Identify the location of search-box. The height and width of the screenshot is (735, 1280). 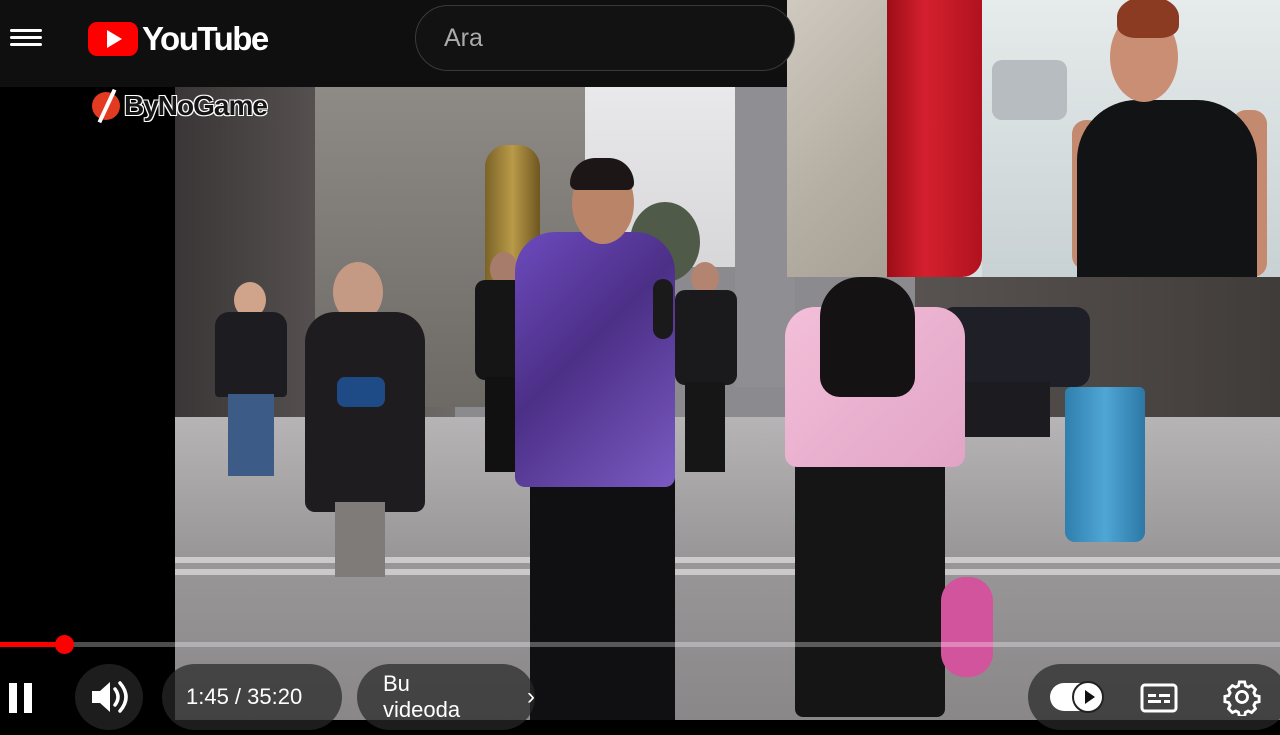
(613, 38).